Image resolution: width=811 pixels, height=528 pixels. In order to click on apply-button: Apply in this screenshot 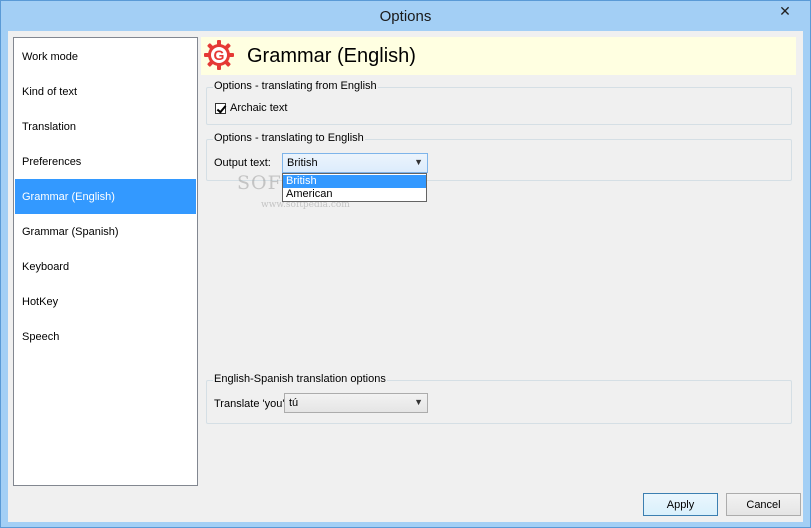, I will do `click(680, 504)`.